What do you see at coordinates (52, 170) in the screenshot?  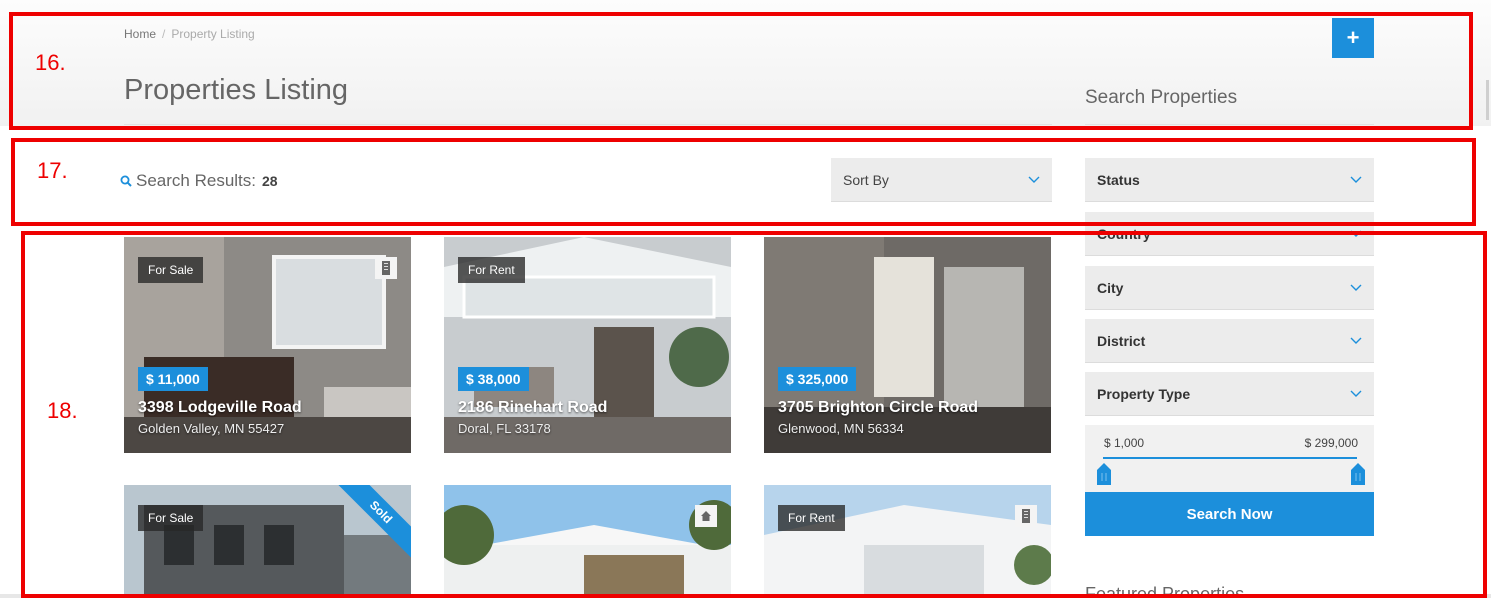 I see `annotation-label-17: 17.` at bounding box center [52, 170].